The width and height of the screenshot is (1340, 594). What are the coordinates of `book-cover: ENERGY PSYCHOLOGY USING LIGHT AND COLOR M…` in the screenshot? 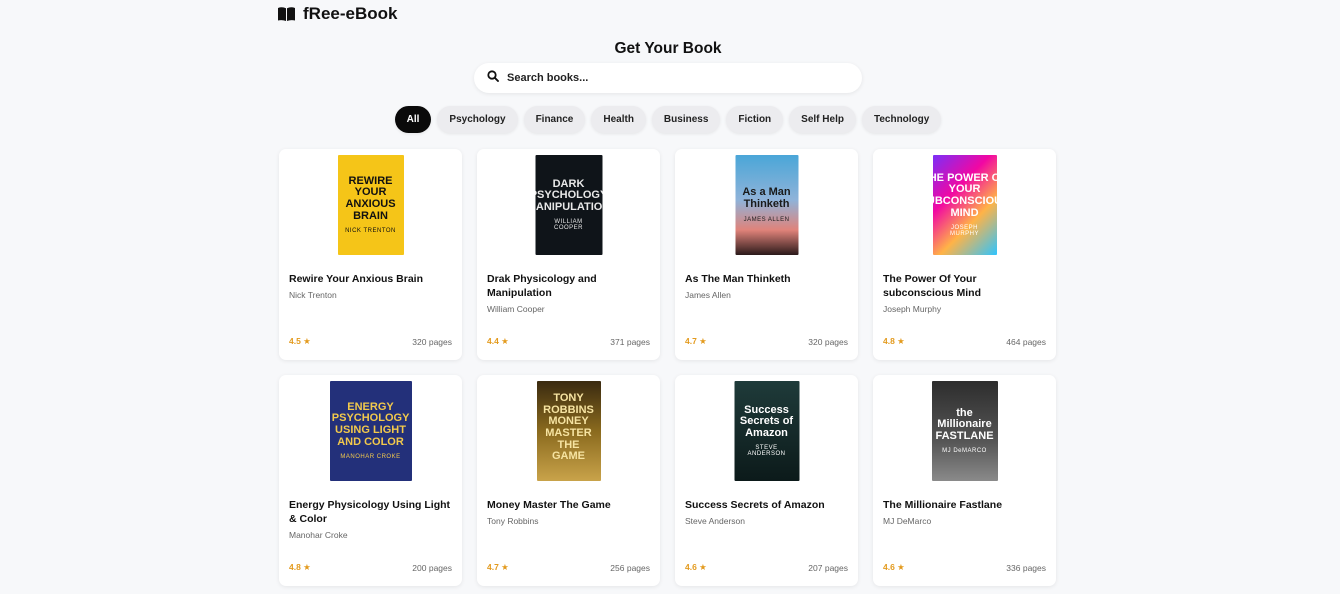 It's located at (370, 431).